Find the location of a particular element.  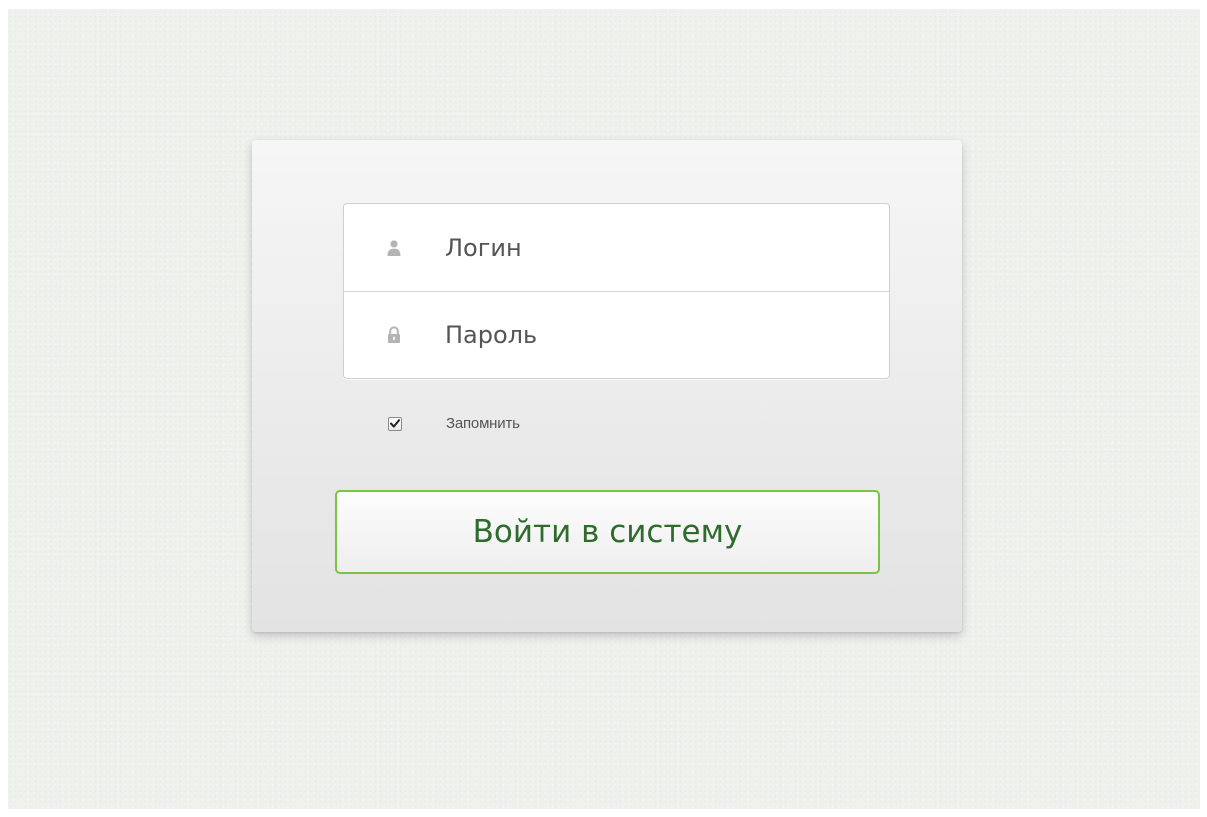

username-row is located at coordinates (616, 247).